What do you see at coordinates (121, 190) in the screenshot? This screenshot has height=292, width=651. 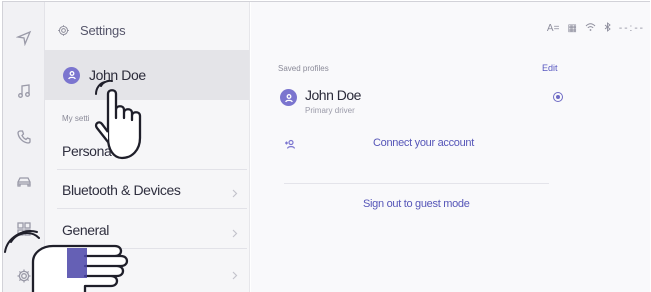 I see `menu-item-label: Bluetooth & Devices` at bounding box center [121, 190].